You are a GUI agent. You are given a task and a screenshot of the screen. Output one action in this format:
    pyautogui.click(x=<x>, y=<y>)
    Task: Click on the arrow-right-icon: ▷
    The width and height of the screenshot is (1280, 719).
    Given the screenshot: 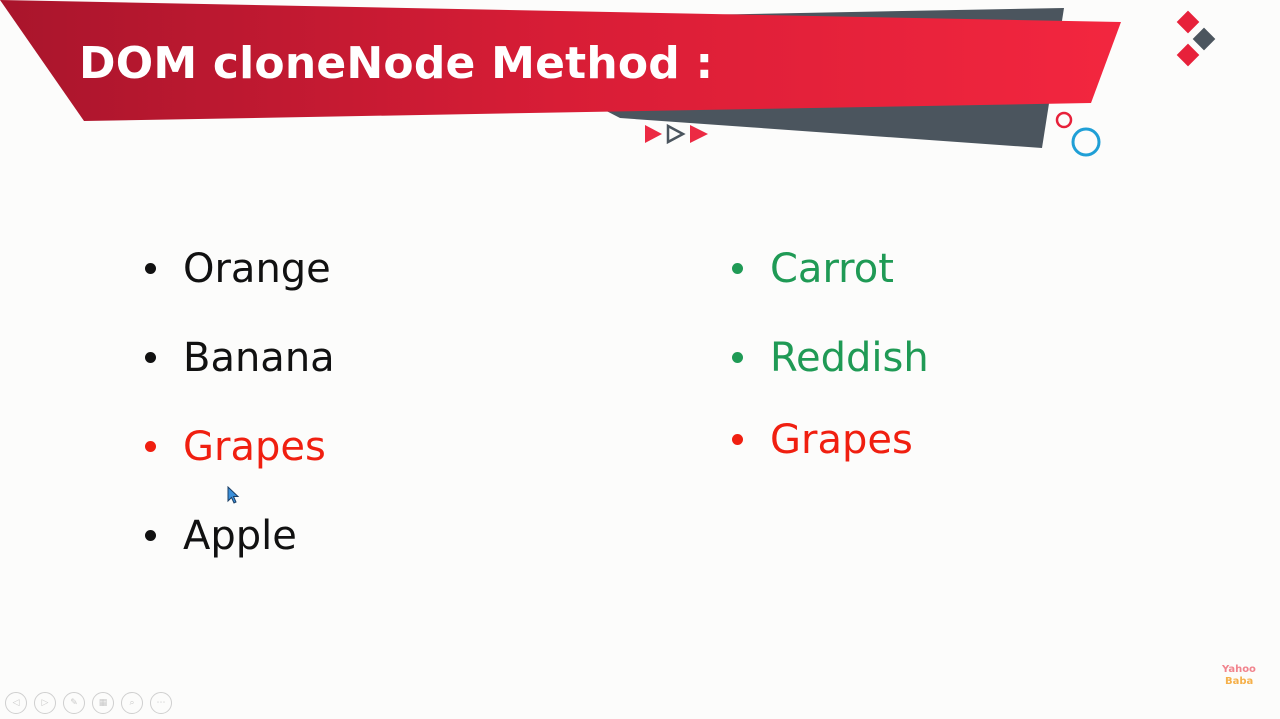 What is the action you would take?
    pyautogui.click(x=45, y=702)
    